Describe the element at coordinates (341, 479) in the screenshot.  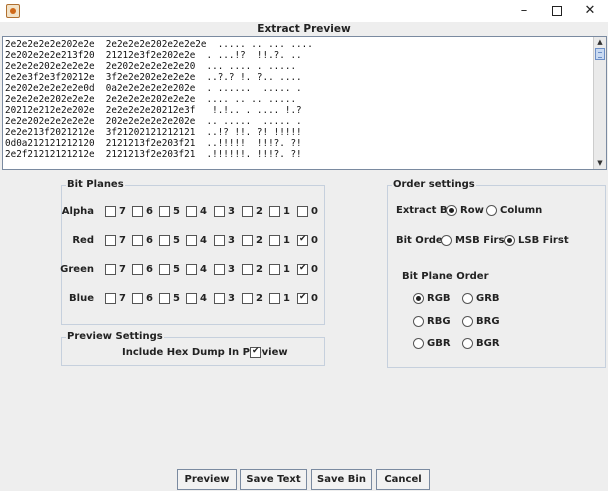
I see `save-bin-button: Save Bin` at that location.